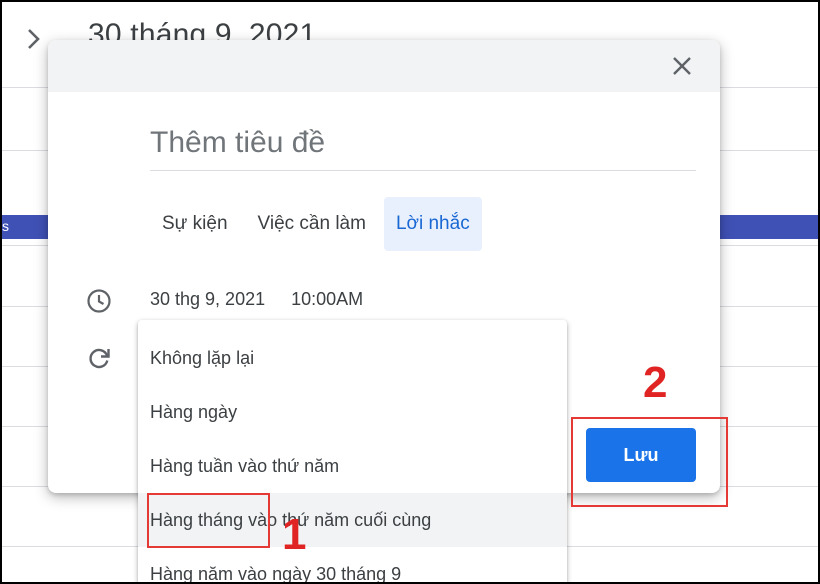 The width and height of the screenshot is (820, 584). Describe the element at coordinates (34, 39) in the screenshot. I see `chevron-right-icon` at that location.